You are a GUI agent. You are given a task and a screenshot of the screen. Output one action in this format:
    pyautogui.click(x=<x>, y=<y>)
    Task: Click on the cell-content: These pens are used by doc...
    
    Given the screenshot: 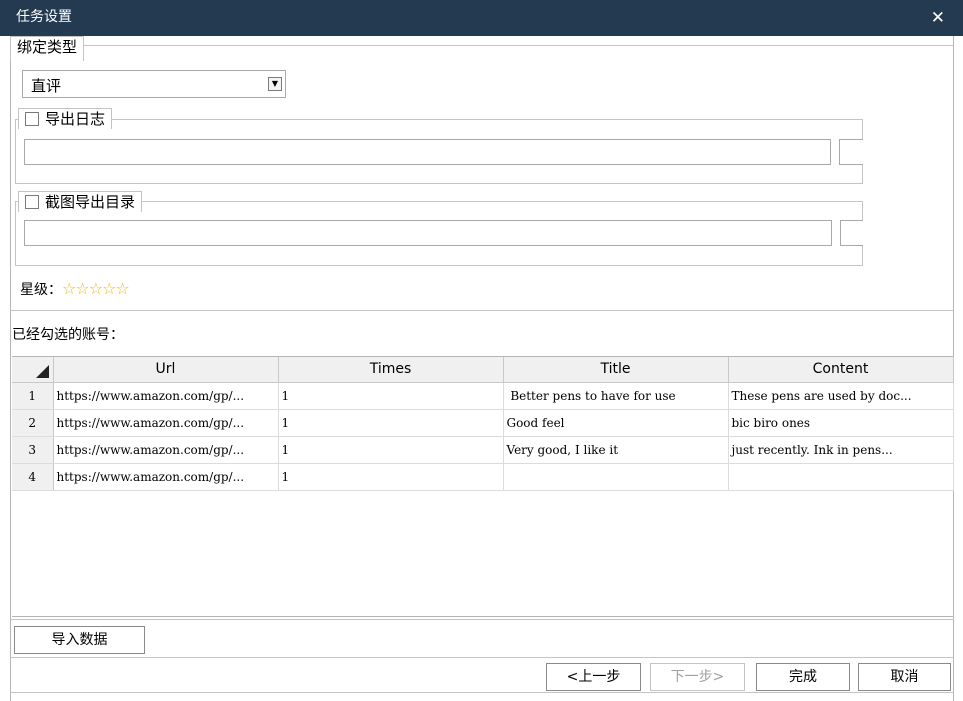 What is the action you would take?
    pyautogui.click(x=841, y=396)
    